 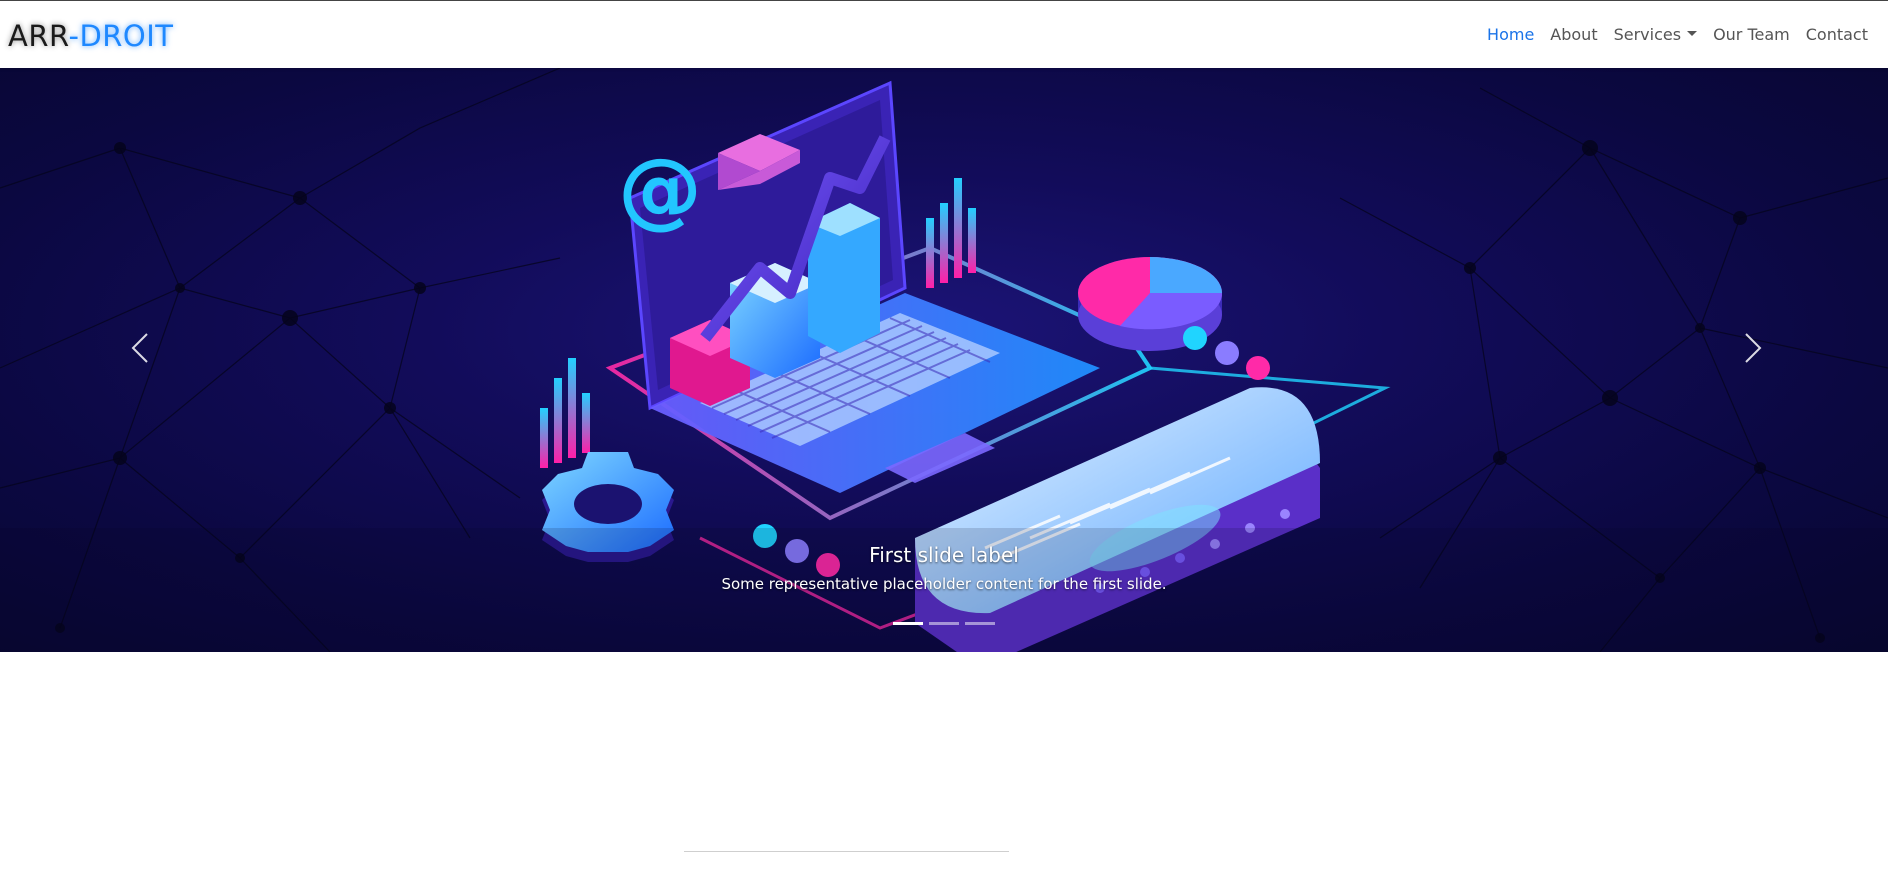 I want to click on nav-about: About, so click(x=1573, y=34).